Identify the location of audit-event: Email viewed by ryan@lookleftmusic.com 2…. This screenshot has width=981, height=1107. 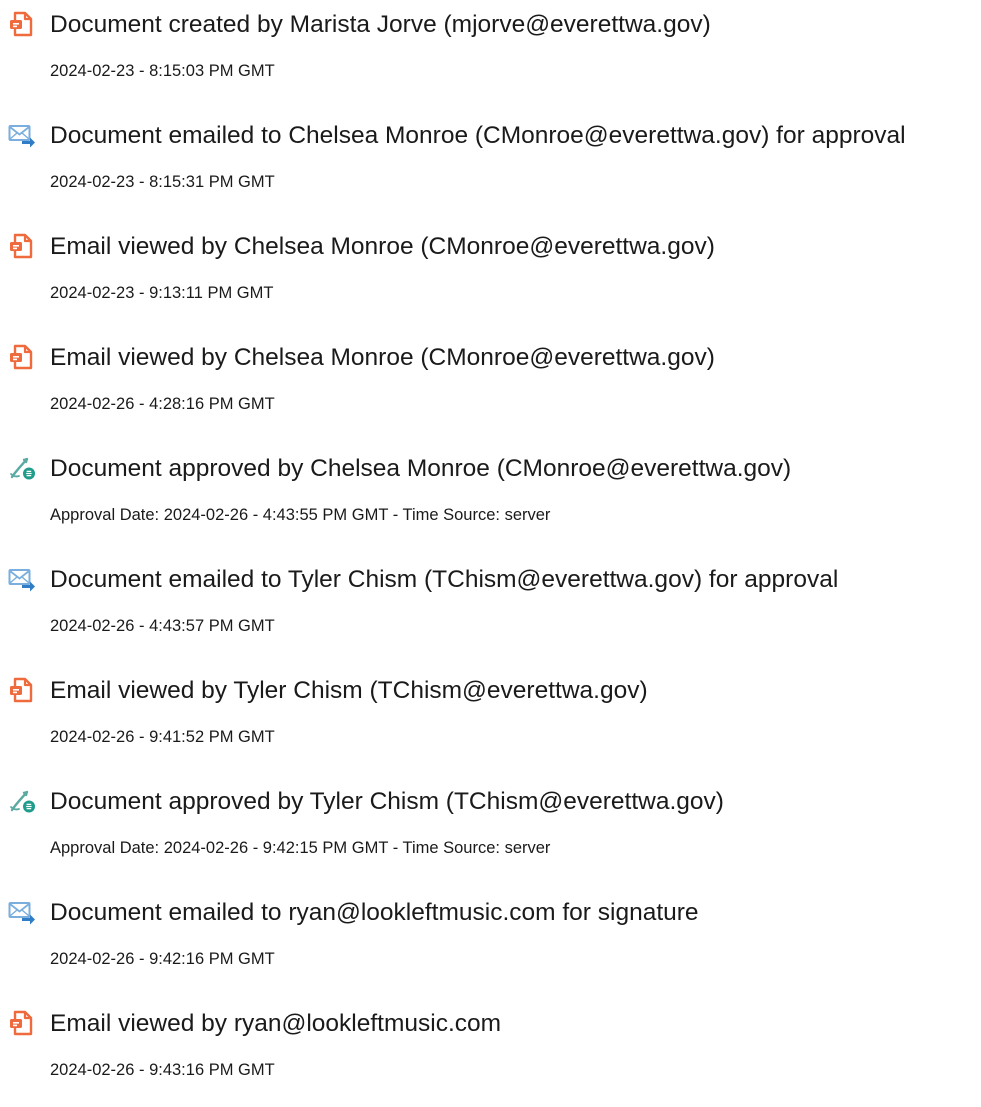
(490, 1055).